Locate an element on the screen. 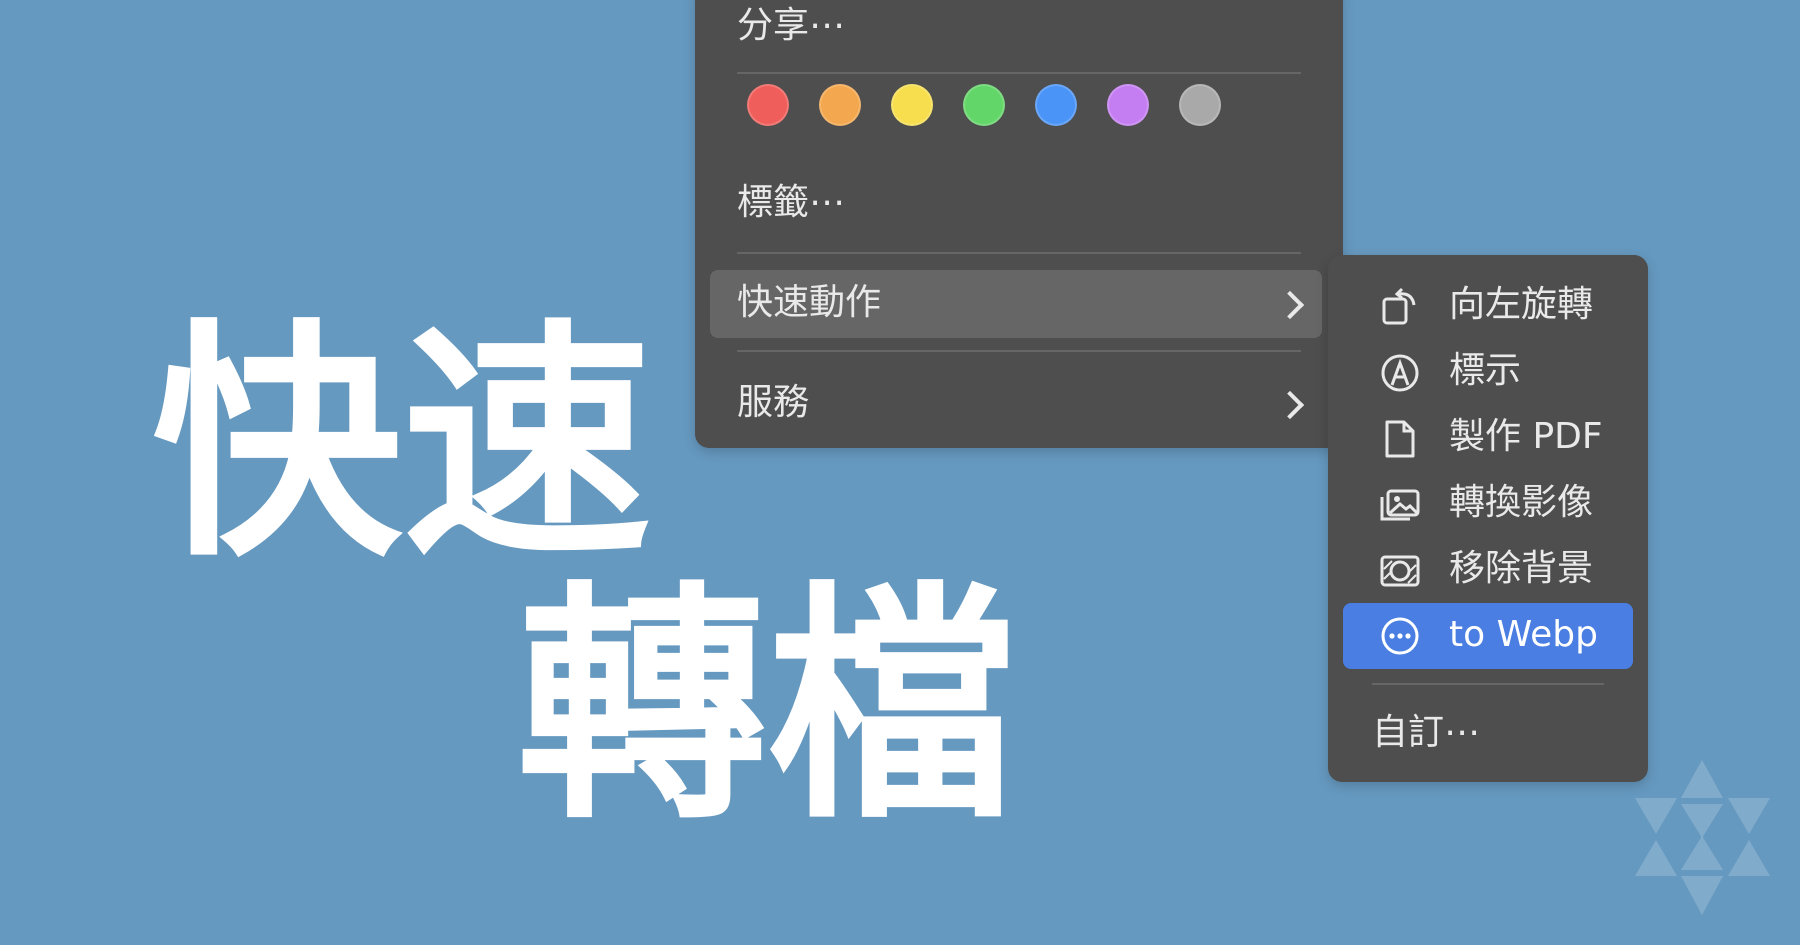  tag-dot-green is located at coordinates (984, 105).